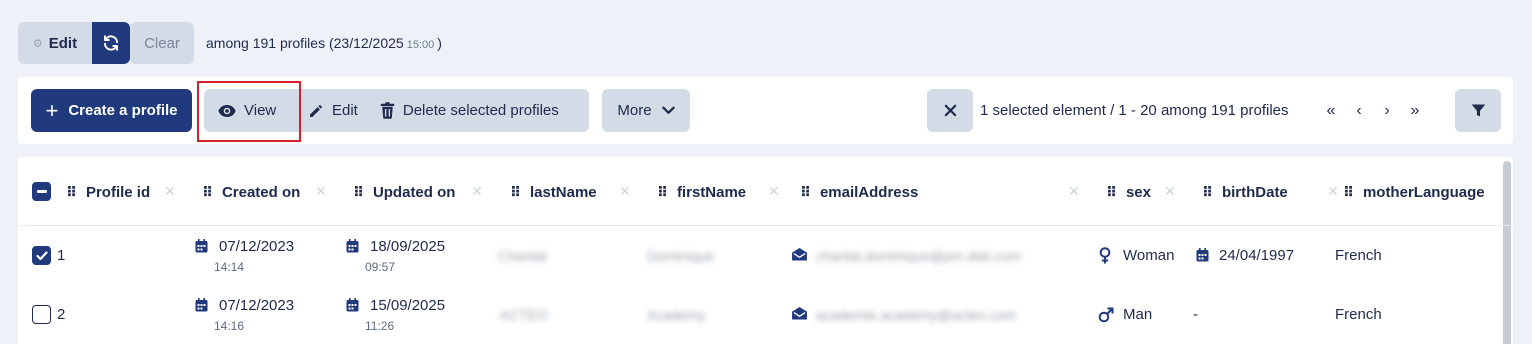 This screenshot has width=1532, height=344. Describe the element at coordinates (1195, 314) in the screenshot. I see `birth-date: -` at that location.